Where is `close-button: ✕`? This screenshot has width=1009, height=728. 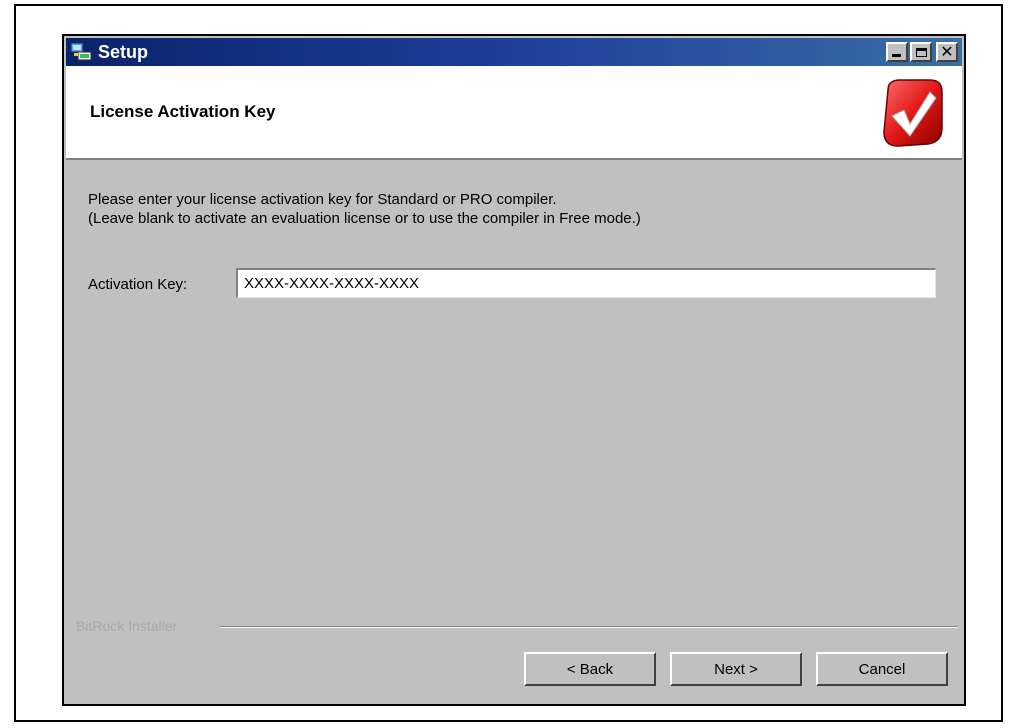 close-button: ✕ is located at coordinates (947, 52).